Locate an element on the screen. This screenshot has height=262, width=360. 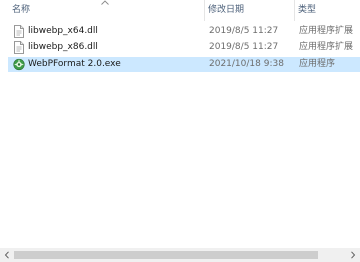
scroll-right-button is located at coordinates (353, 255).